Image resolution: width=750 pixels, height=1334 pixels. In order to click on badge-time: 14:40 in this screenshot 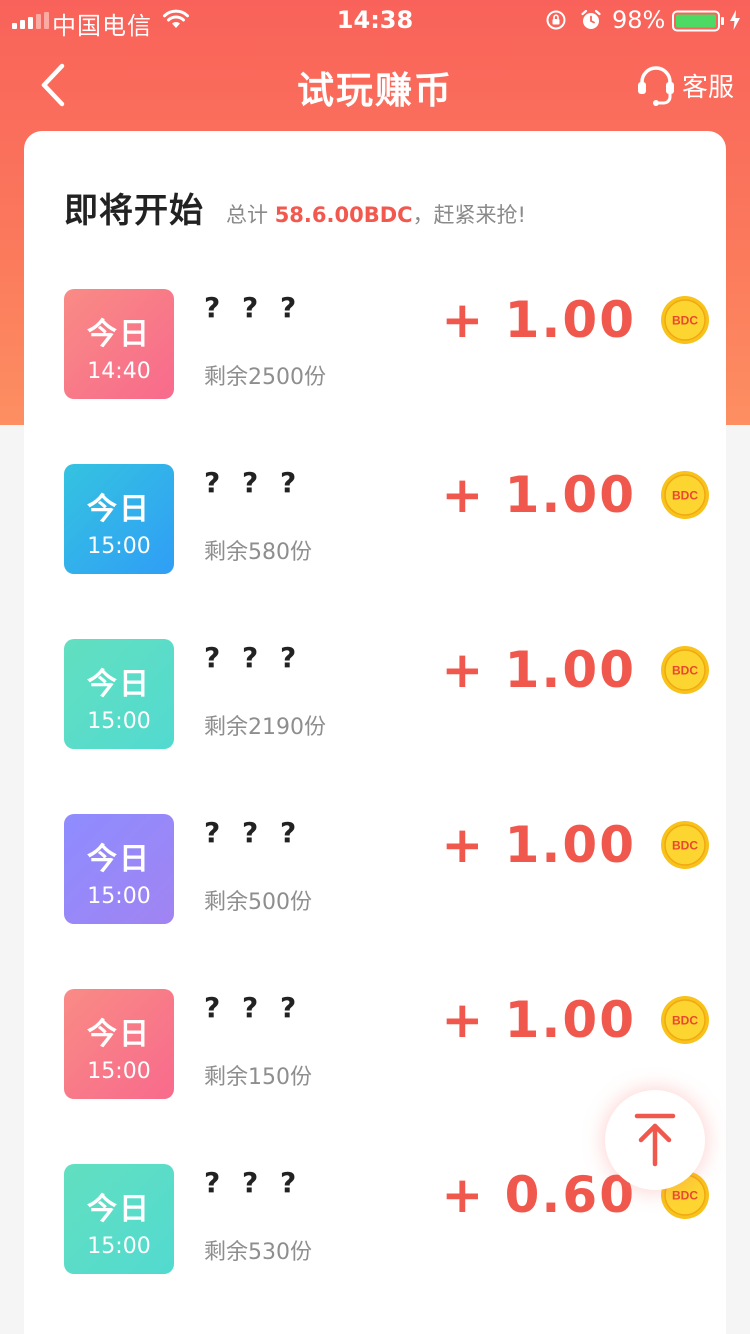, I will do `click(119, 371)`.